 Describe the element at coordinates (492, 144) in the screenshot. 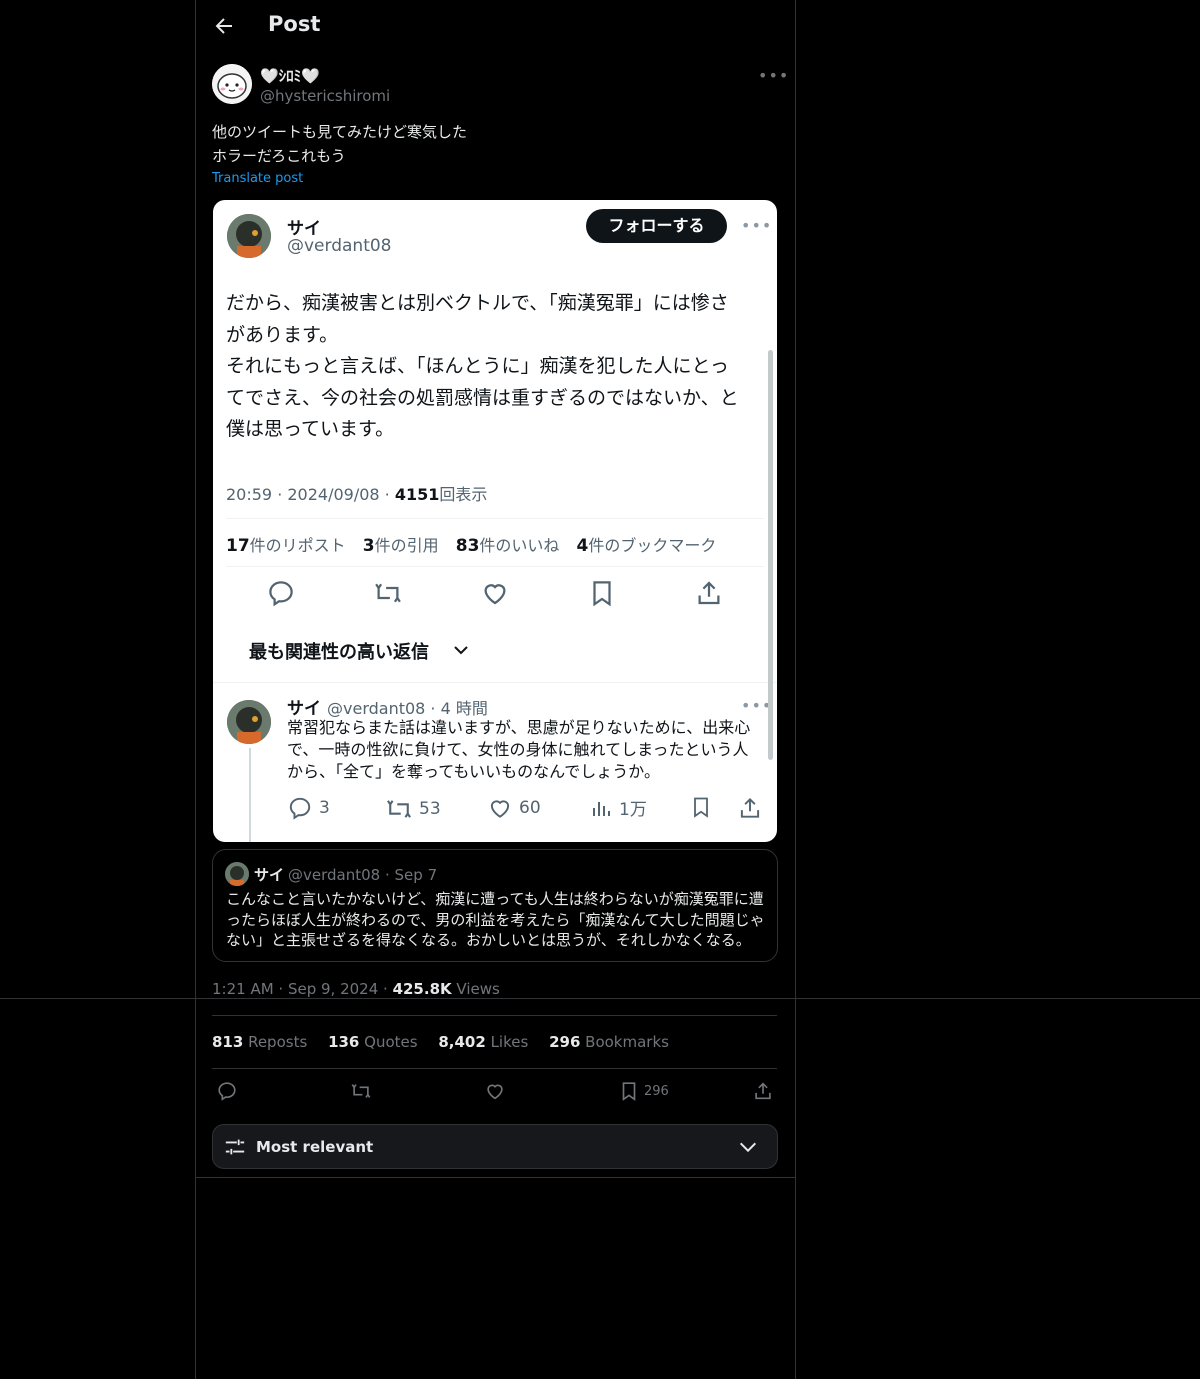

I see `post-text: 他のツイートも見てみたけど寒気した ホラーだろこれもう` at that location.